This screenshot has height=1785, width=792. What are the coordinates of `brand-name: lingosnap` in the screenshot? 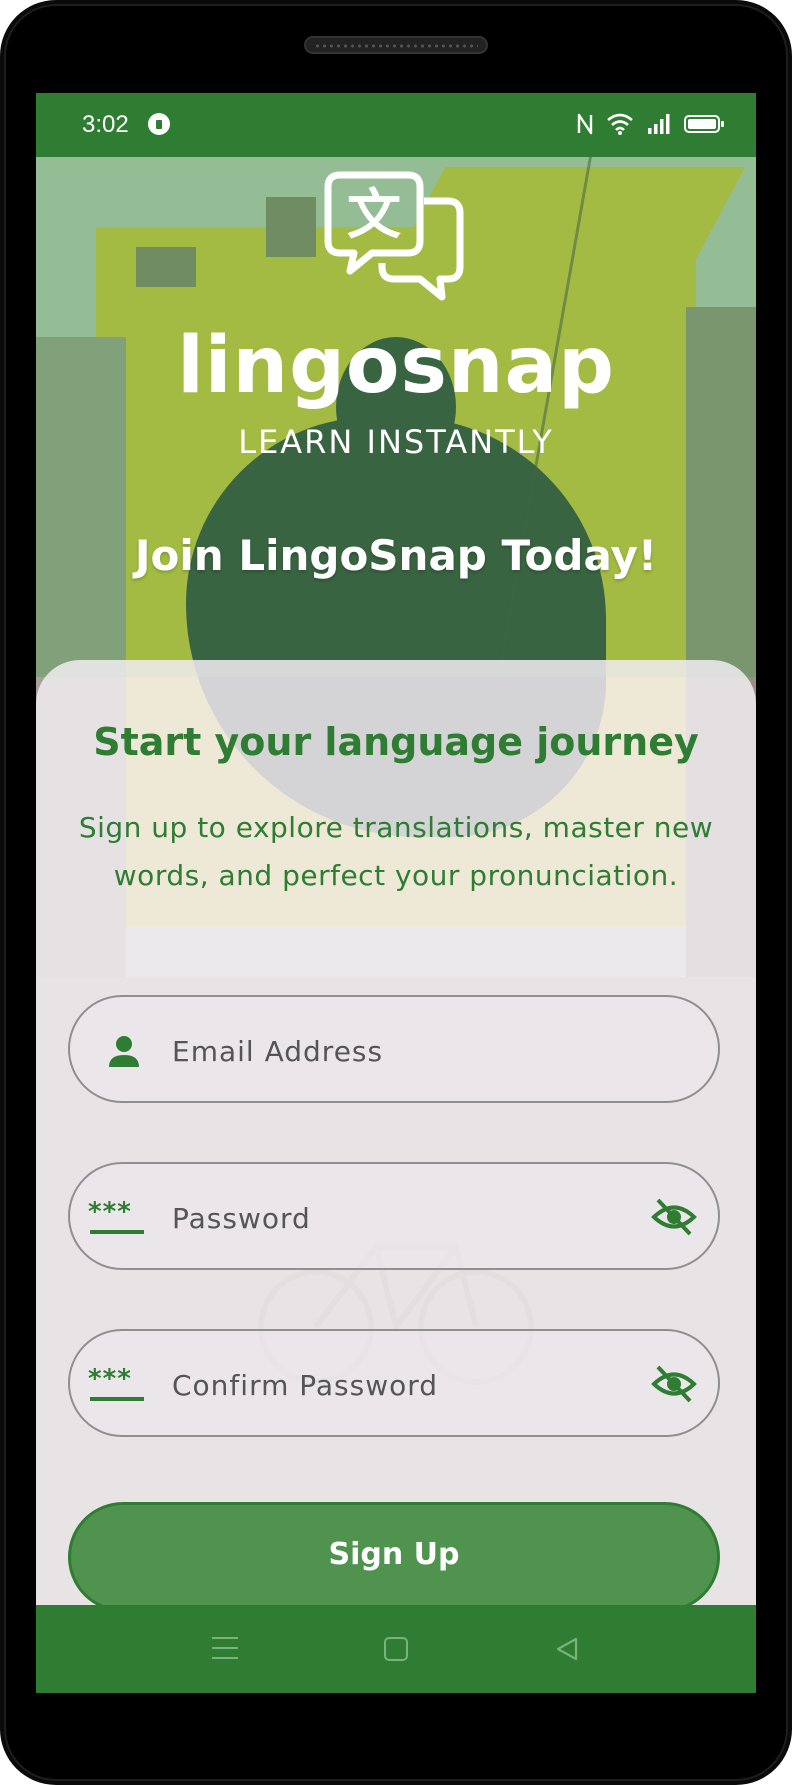 It's located at (396, 366).